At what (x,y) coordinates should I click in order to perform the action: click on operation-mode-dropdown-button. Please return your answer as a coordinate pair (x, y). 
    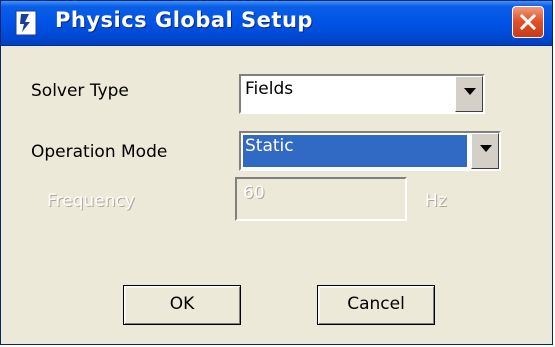
    Looking at the image, I should click on (485, 151).